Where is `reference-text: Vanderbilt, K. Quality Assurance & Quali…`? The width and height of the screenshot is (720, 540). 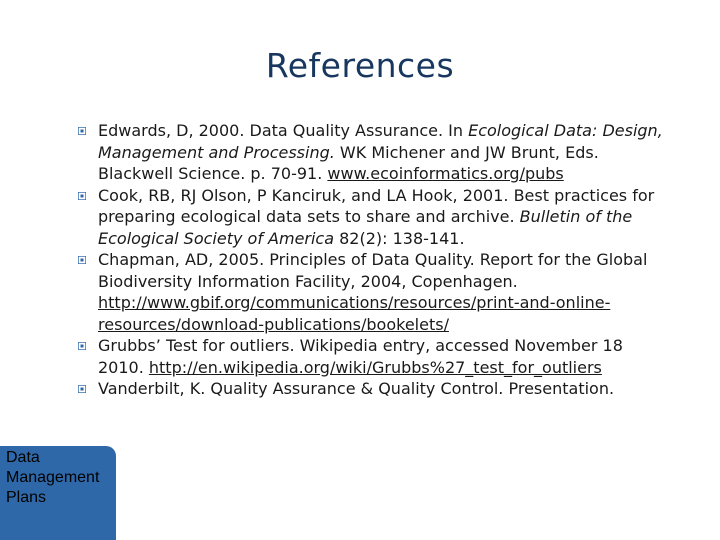 reference-text: Vanderbilt, K. Quality Assurance & Quali… is located at coordinates (356, 388).